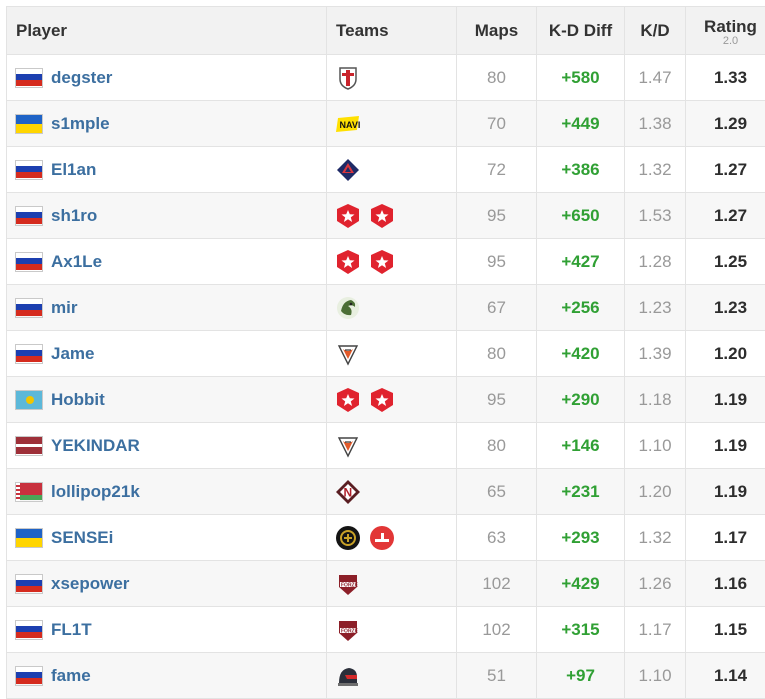  Describe the element at coordinates (382, 538) in the screenshot. I see `red-round-team-logo-icon` at that location.